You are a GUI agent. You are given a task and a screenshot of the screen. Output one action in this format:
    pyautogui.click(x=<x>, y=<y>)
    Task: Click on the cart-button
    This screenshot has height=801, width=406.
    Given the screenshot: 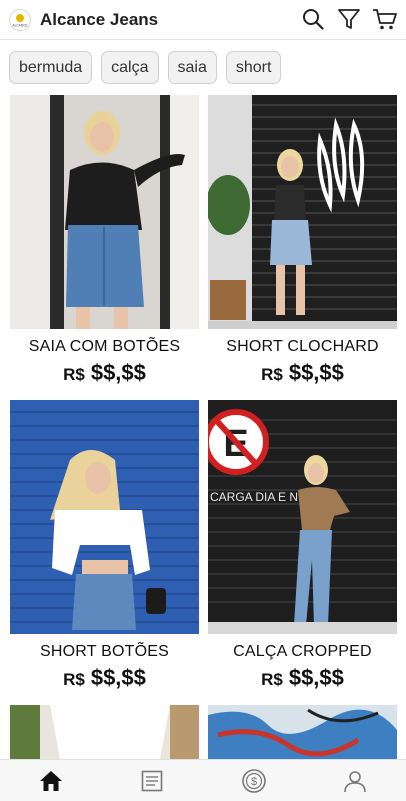 What is the action you would take?
    pyautogui.click(x=385, y=19)
    